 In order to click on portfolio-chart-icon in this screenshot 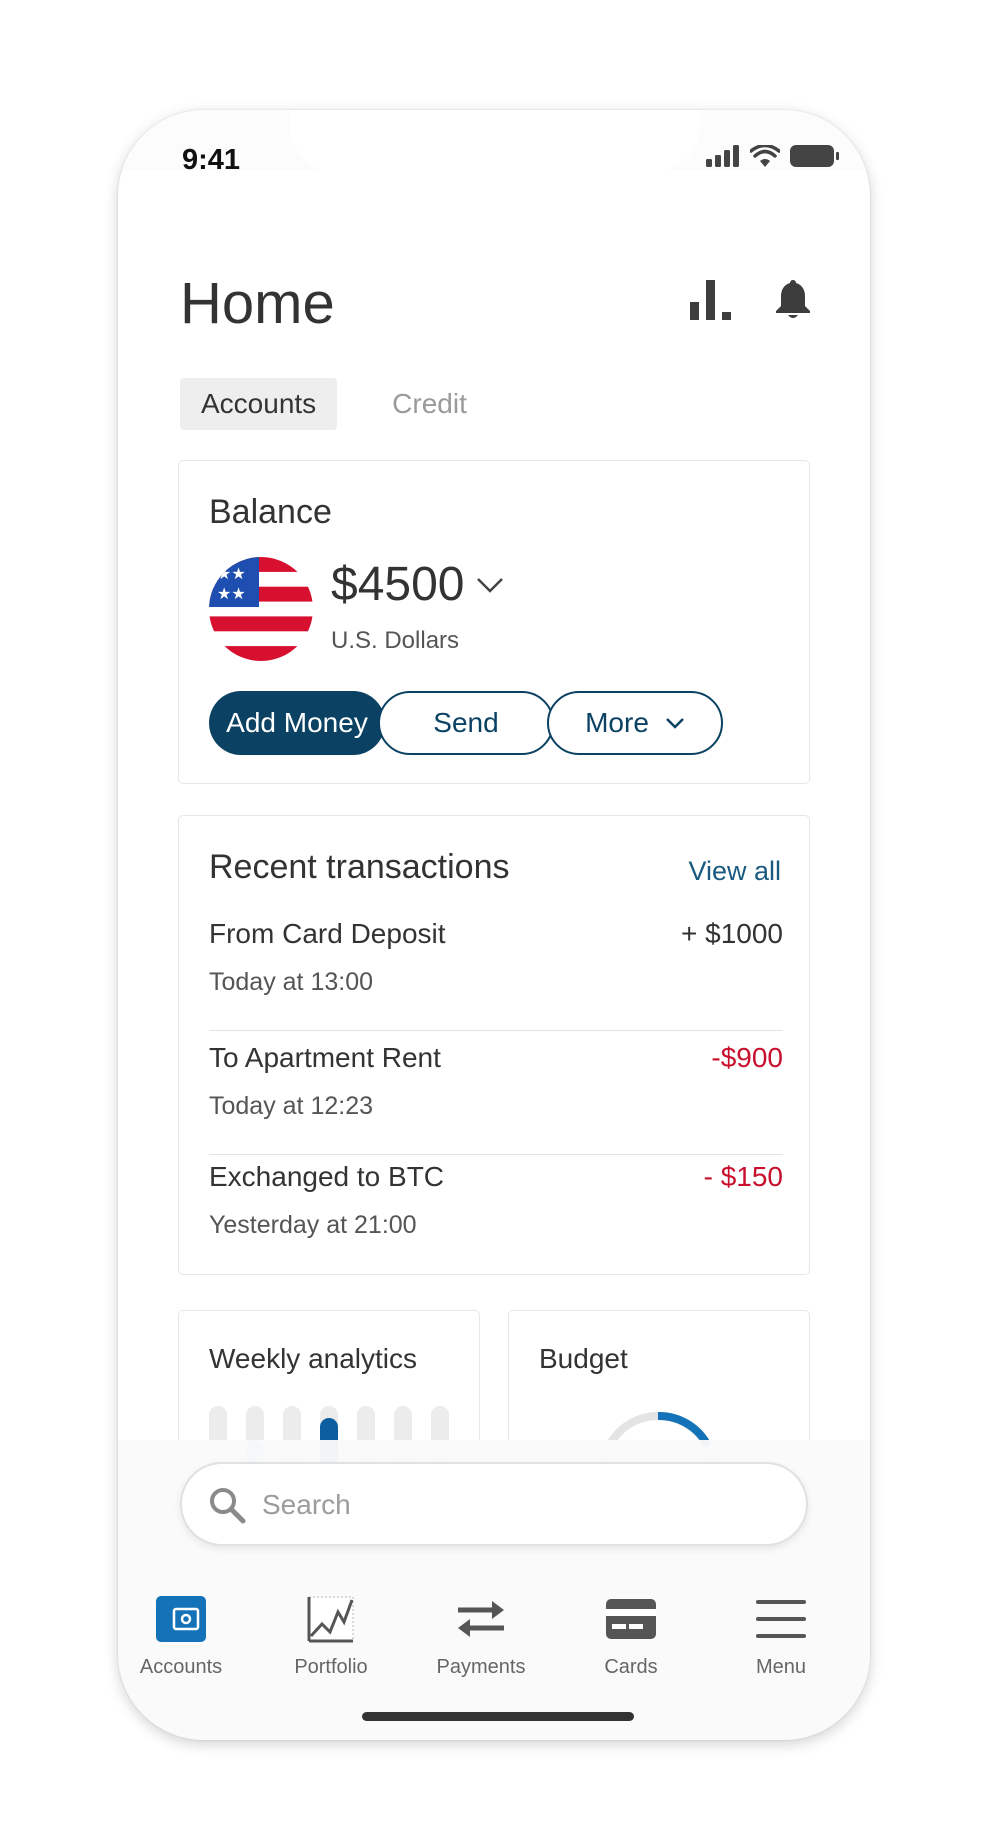, I will do `click(331, 1619)`.